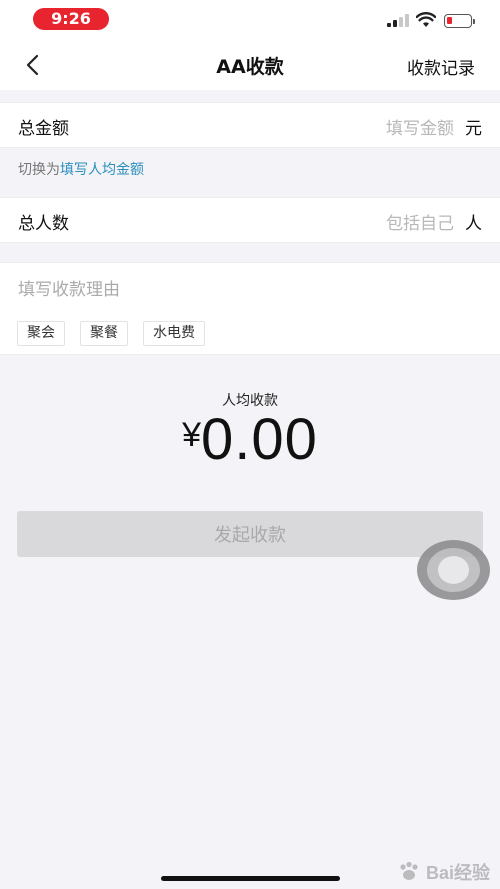 This screenshot has height=889, width=500. What do you see at coordinates (420, 221) in the screenshot?
I see `people-count-input: 包括自己` at bounding box center [420, 221].